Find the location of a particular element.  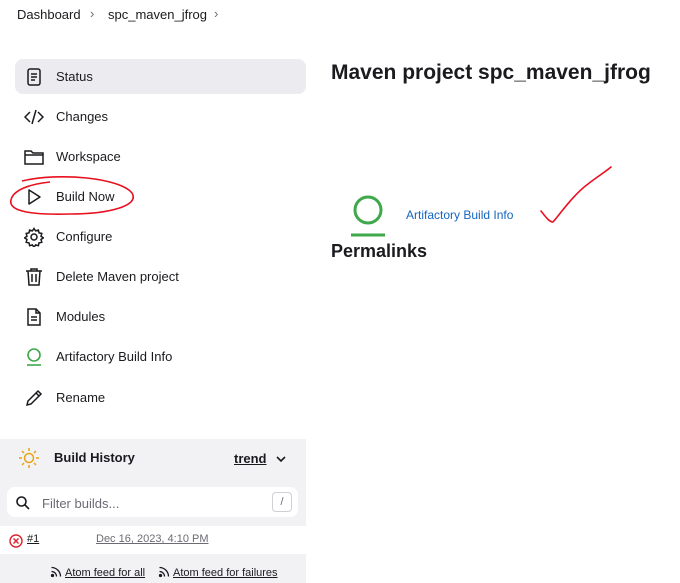

artifactory-logo-icon is located at coordinates (368, 216).